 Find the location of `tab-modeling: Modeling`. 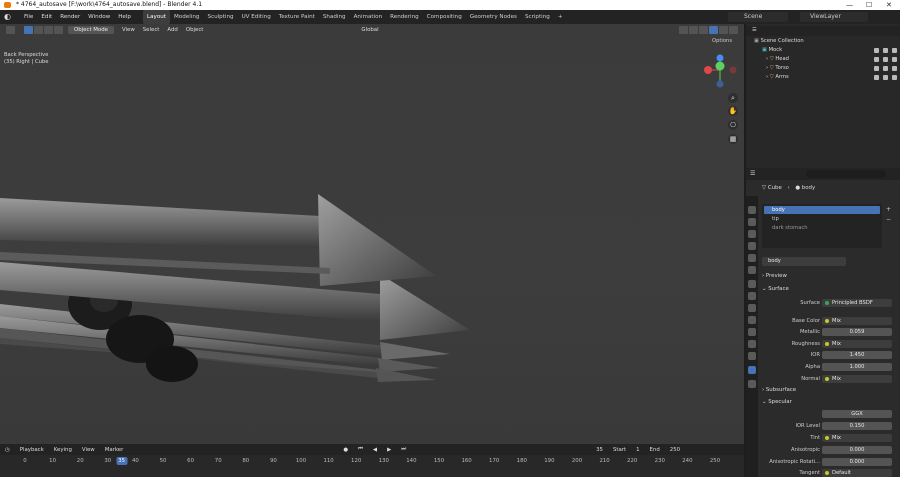

tab-modeling: Modeling is located at coordinates (186, 17).